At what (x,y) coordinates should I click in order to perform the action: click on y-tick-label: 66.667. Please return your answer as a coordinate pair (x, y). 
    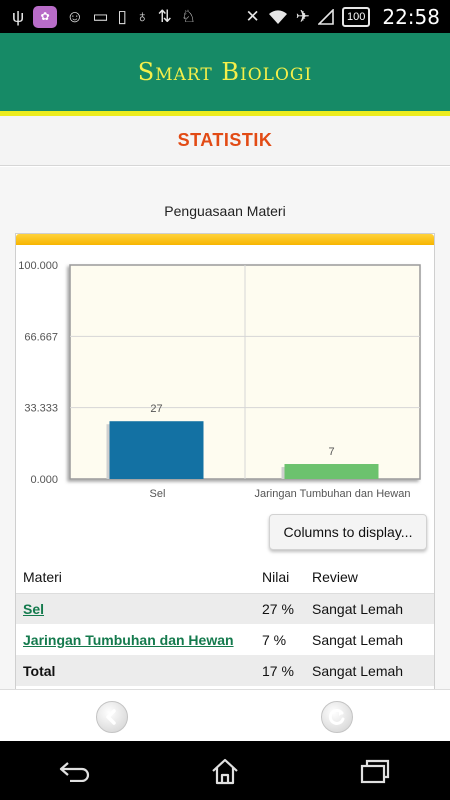
    Looking at the image, I should click on (41, 337).